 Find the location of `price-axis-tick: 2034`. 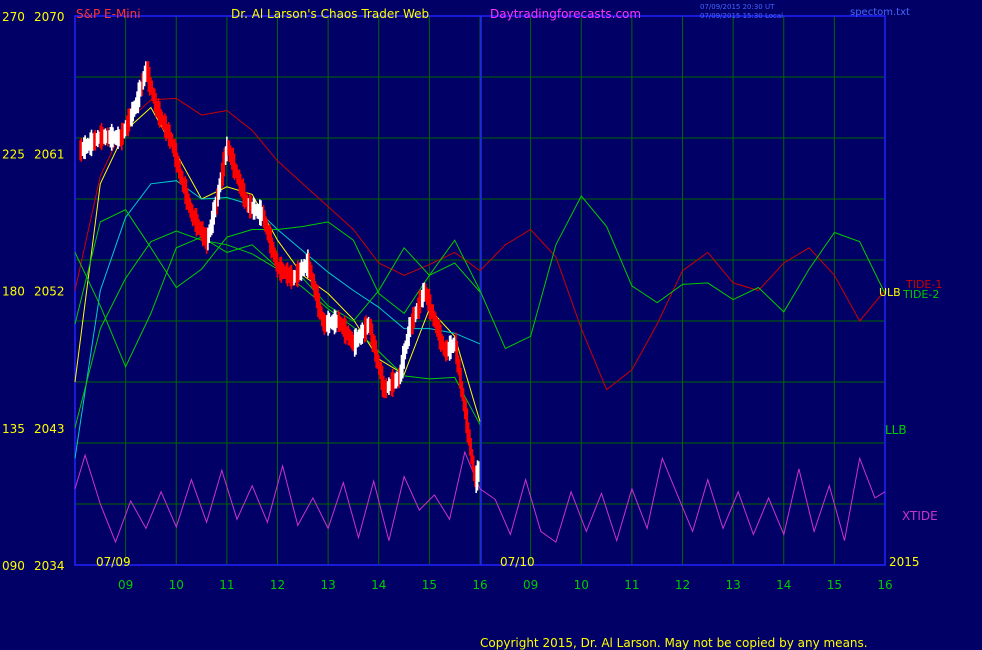

price-axis-tick: 2034 is located at coordinates (49, 566).